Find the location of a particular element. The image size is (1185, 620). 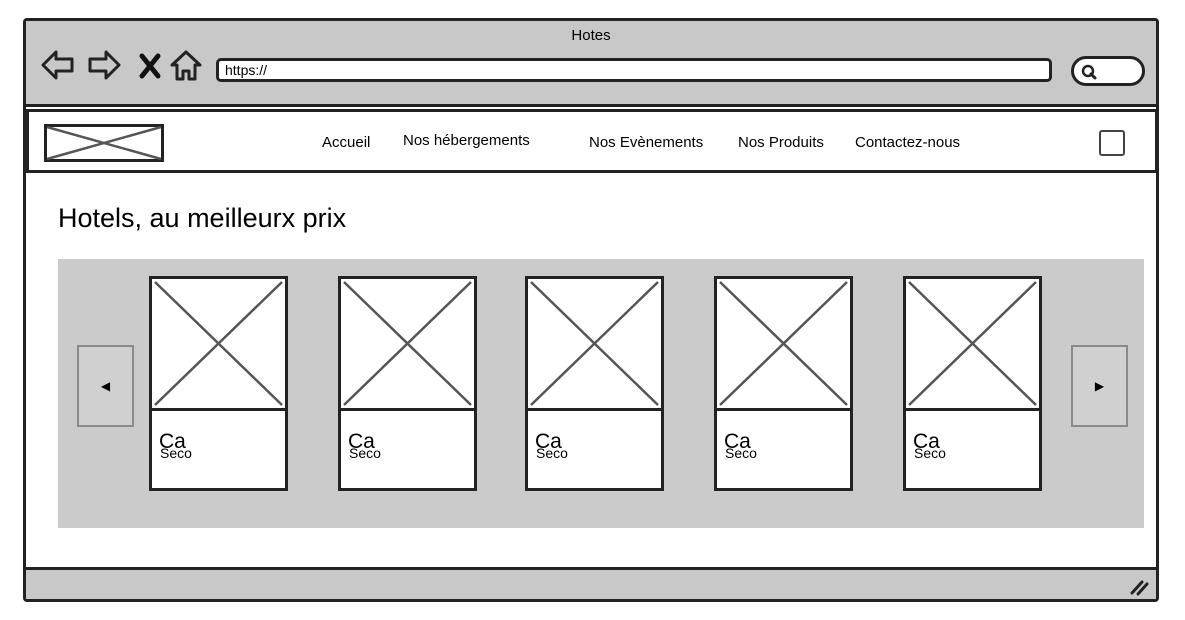

window-title: Hotes is located at coordinates (591, 35).